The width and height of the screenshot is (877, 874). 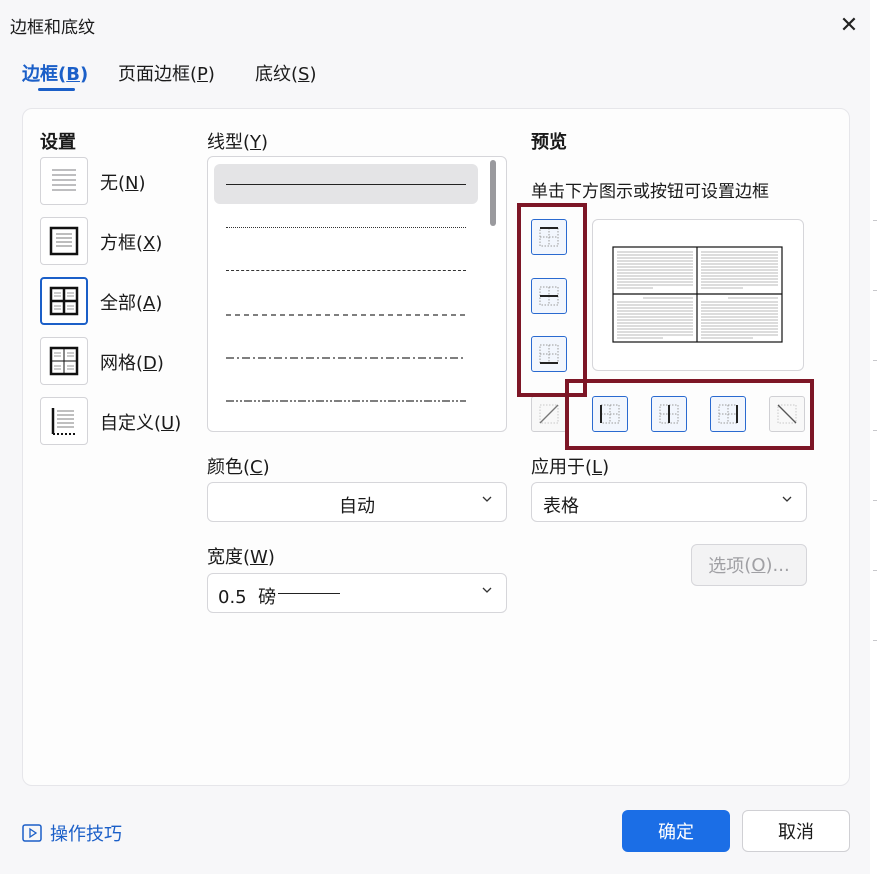 I want to click on setting-custom-key: U, so click(x=168, y=423).